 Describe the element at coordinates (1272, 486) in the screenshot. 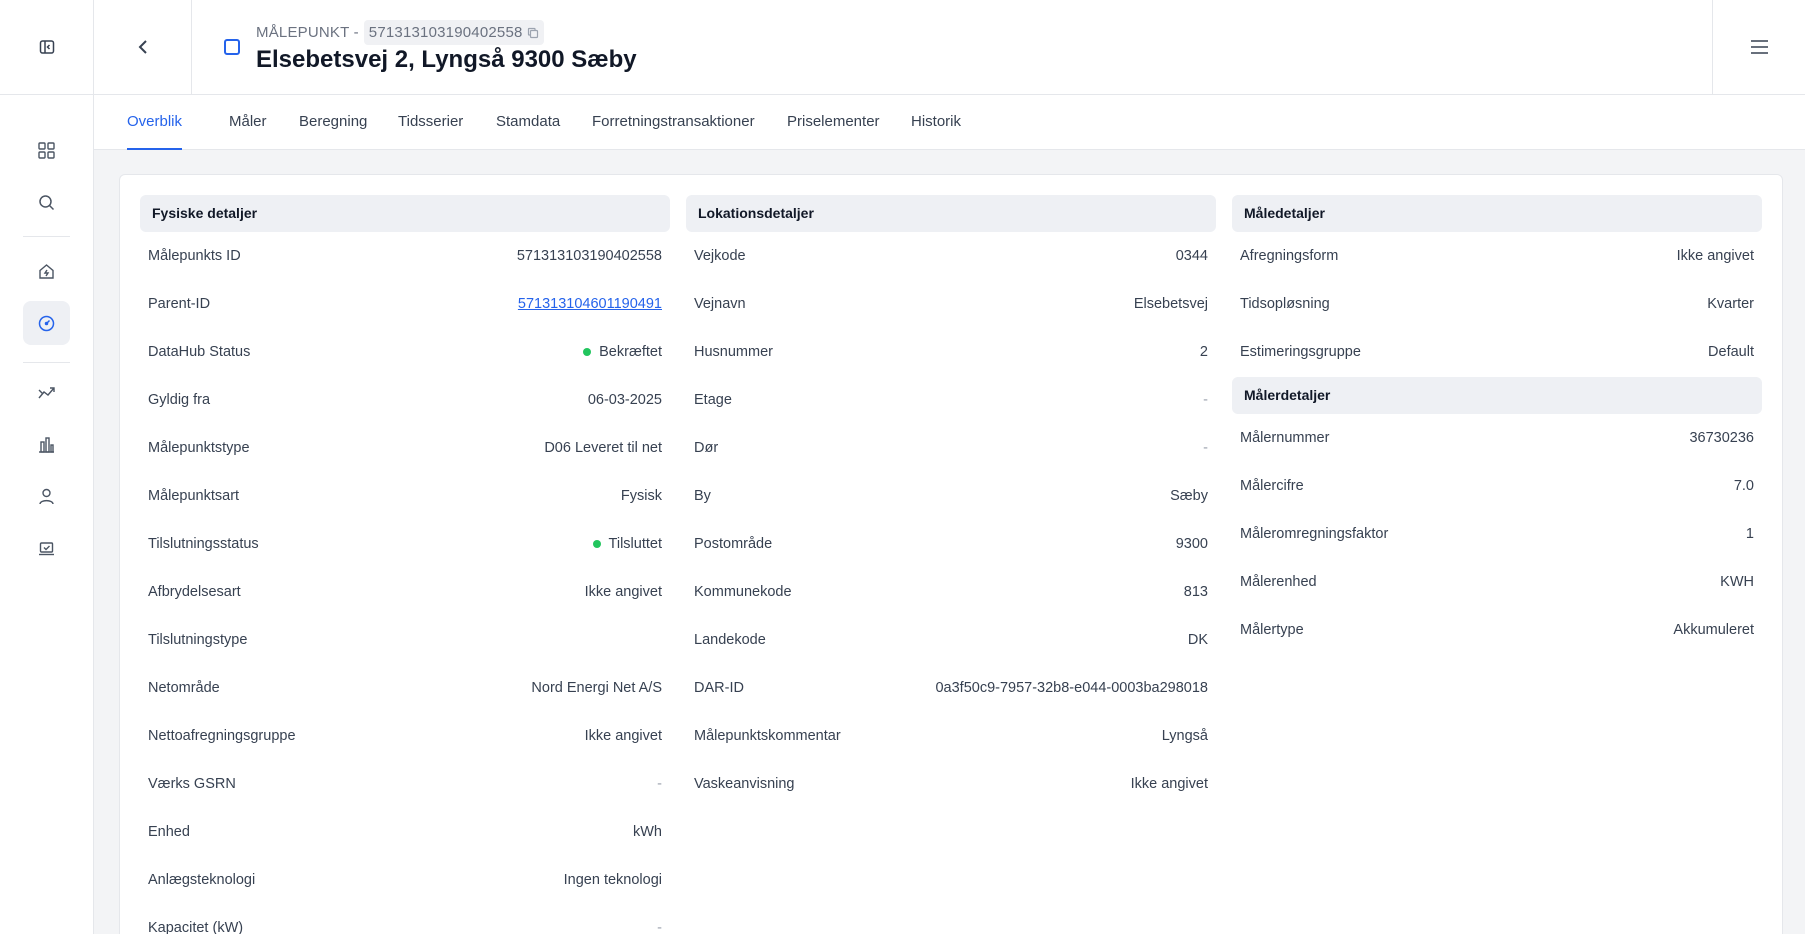

I see `row-label: Målercifre` at that location.